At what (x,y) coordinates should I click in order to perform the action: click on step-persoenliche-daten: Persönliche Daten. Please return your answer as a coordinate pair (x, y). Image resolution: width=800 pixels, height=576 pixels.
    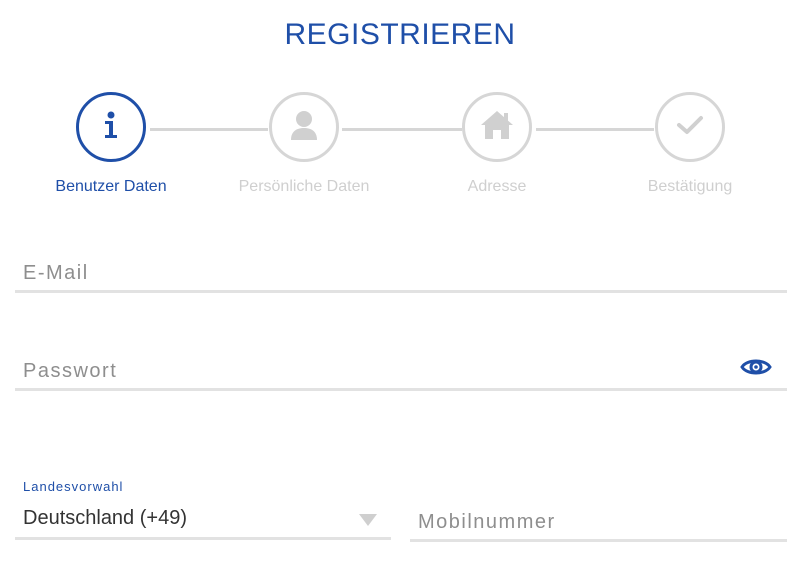
    Looking at the image, I should click on (304, 144).